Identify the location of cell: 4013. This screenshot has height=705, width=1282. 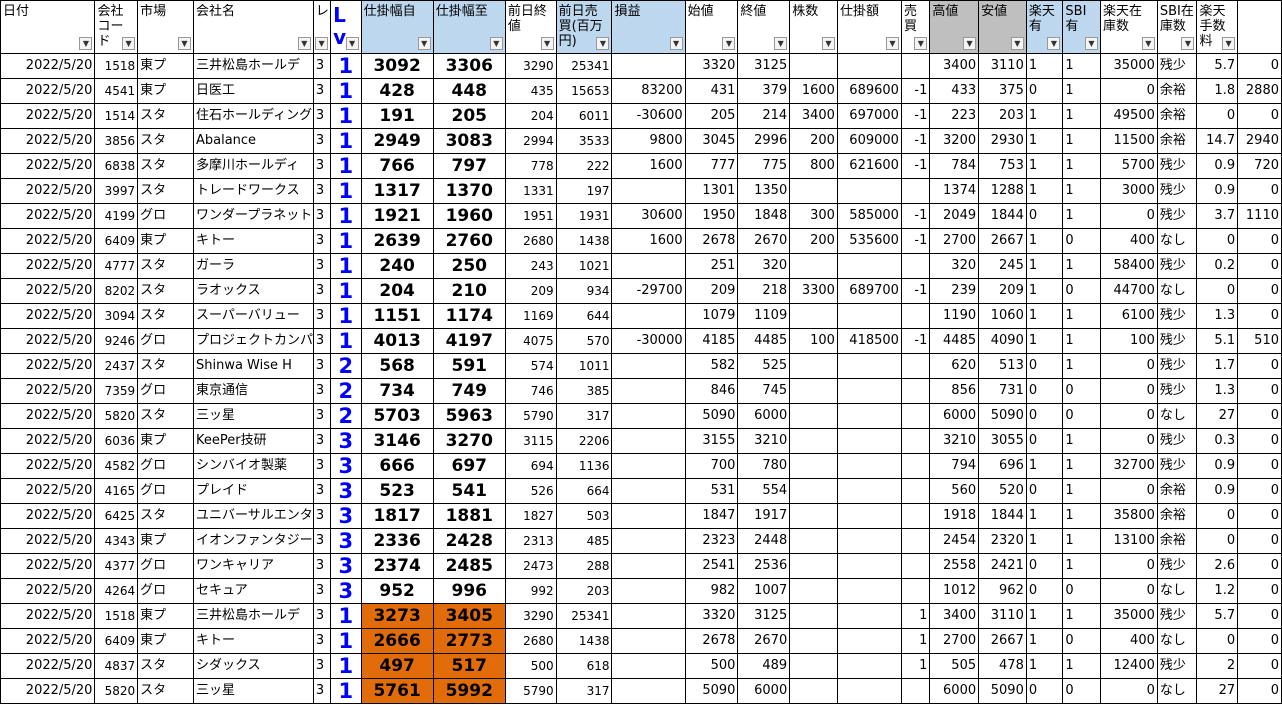
(397, 341).